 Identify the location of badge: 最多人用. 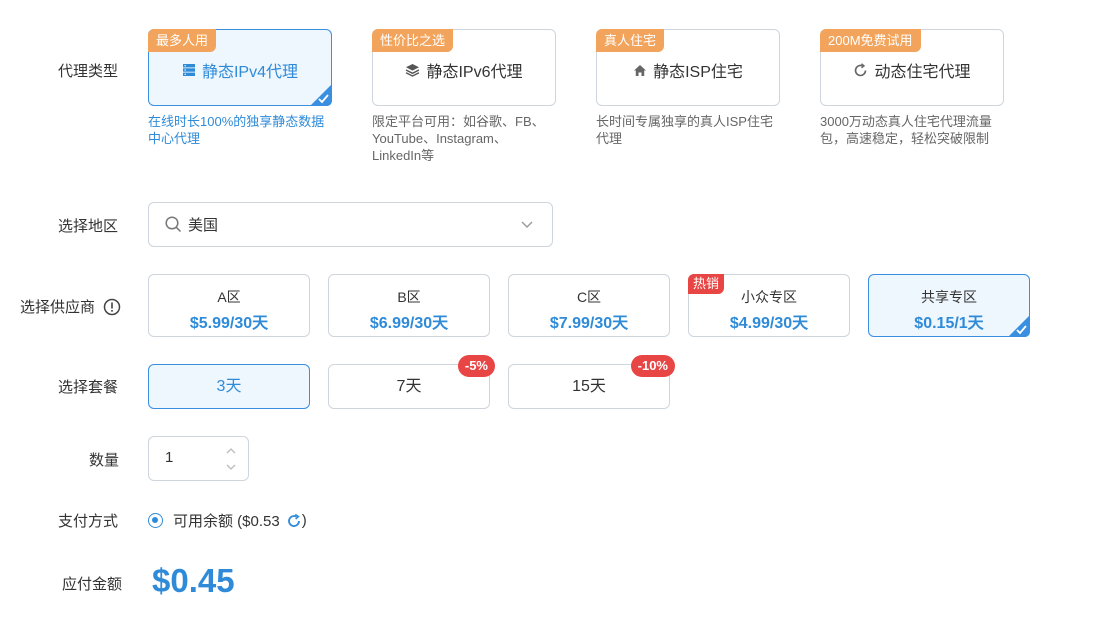
(182, 40).